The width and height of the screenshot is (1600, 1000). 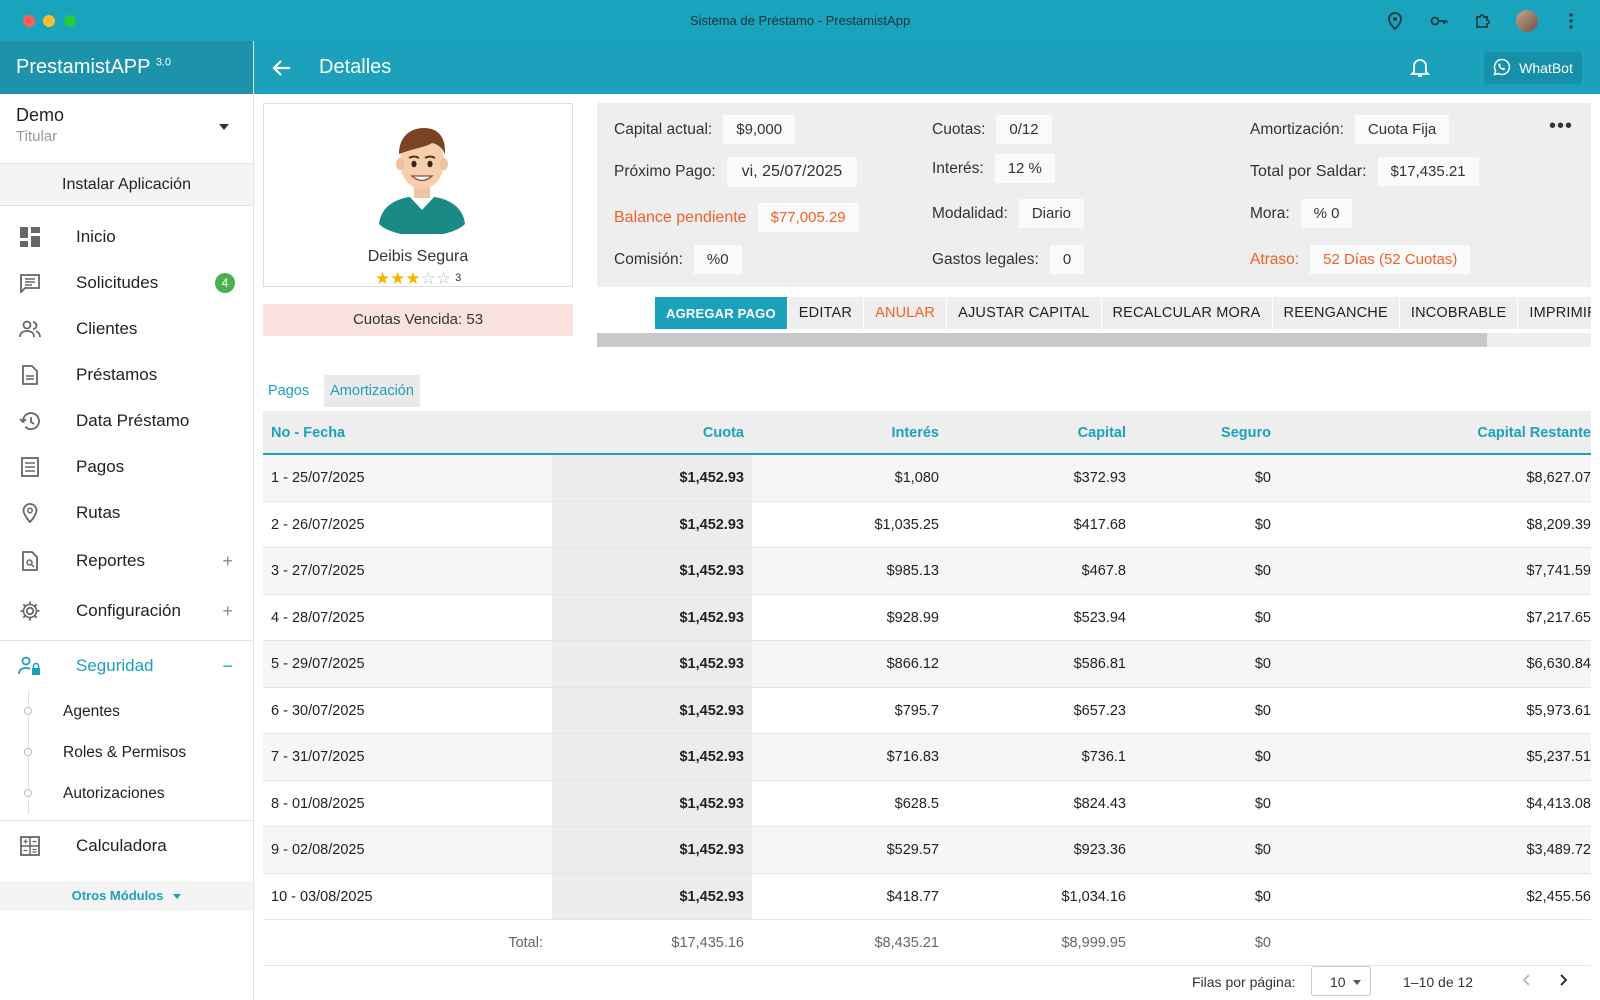 What do you see at coordinates (1420, 67) in the screenshot?
I see `notification-bell-icon` at bounding box center [1420, 67].